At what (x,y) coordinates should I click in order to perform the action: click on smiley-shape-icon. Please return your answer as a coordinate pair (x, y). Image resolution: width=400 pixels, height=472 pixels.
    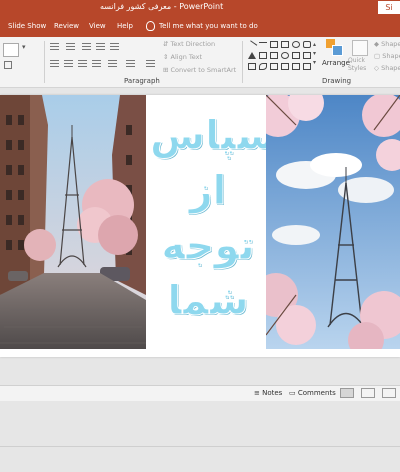
    Looking at the image, I should click on (285, 55).